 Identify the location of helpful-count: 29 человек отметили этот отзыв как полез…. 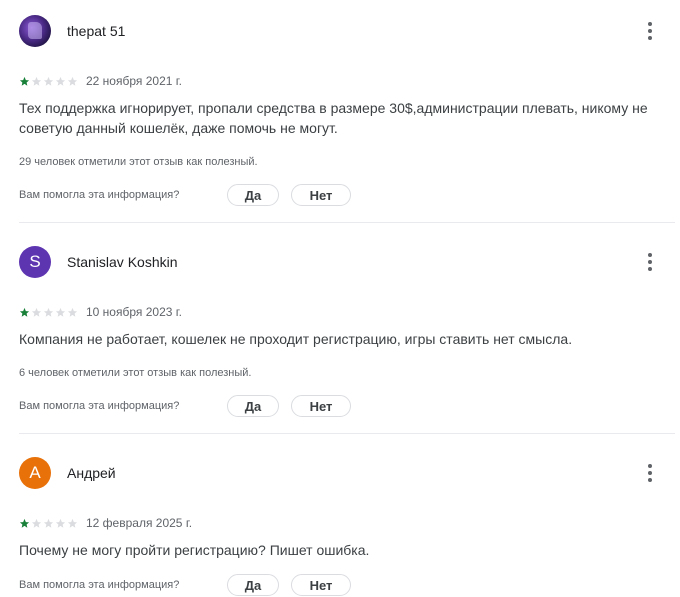
(138, 162).